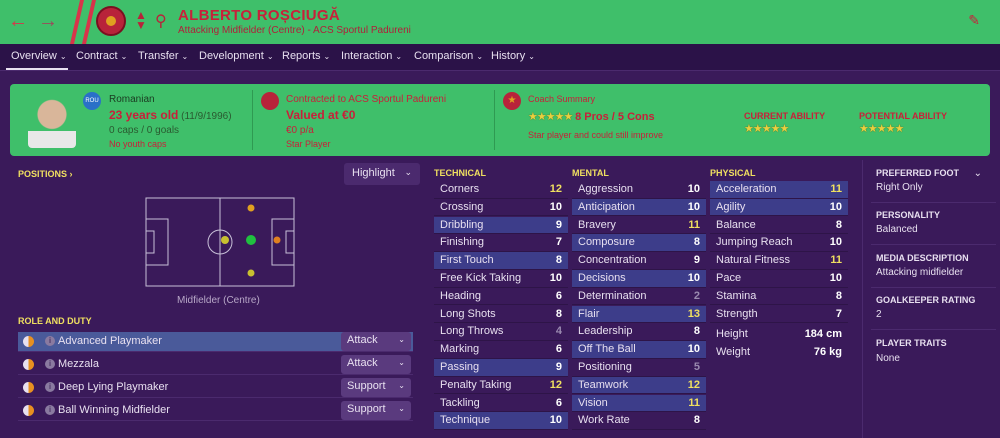 The width and height of the screenshot is (1000, 438). Describe the element at coordinates (111, 21) in the screenshot. I see `club-badge` at that location.